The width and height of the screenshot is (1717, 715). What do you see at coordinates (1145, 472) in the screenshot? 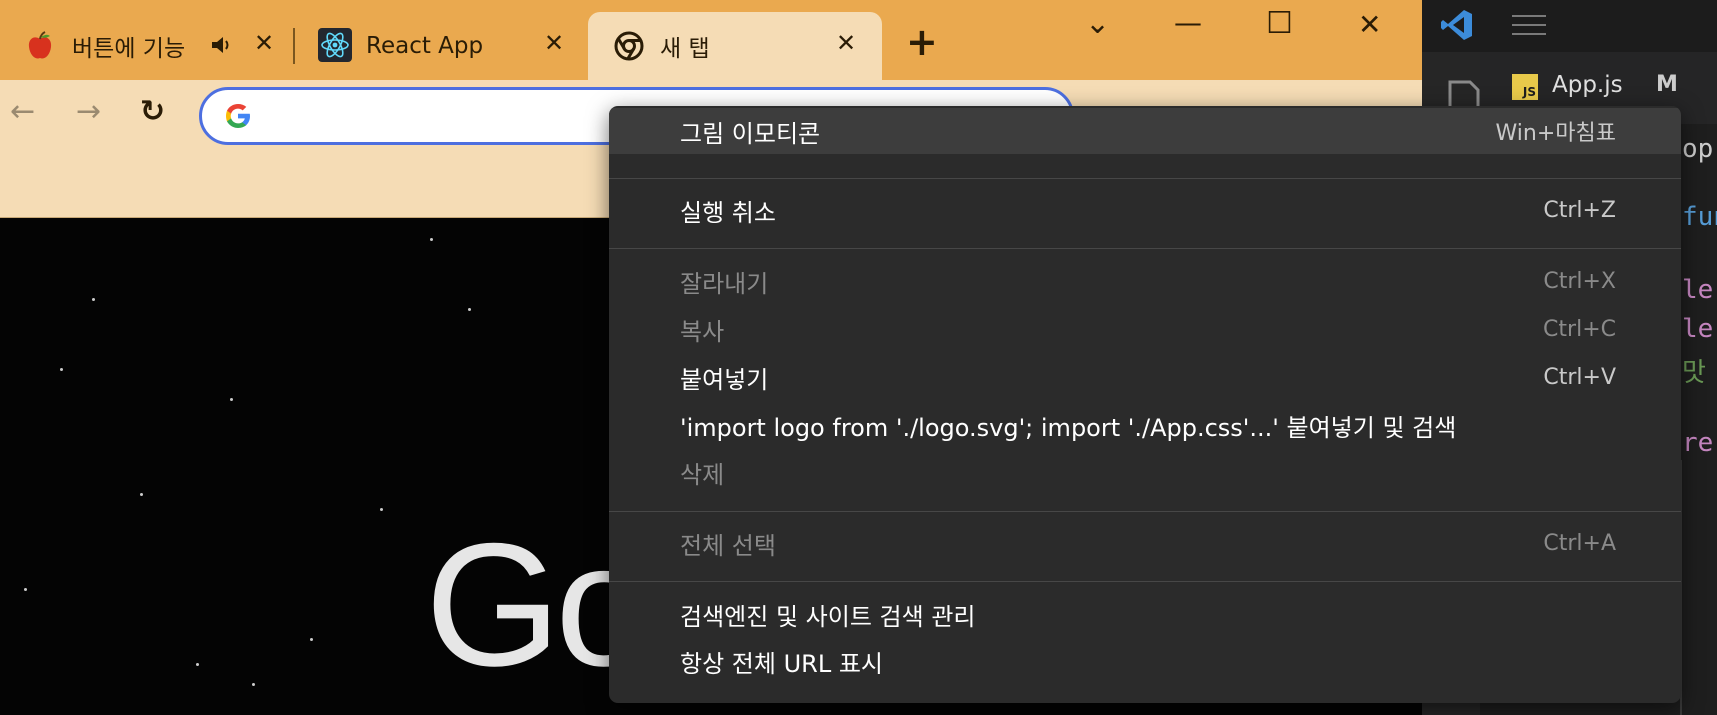
I see `menu-item-delete: 삭제` at bounding box center [1145, 472].